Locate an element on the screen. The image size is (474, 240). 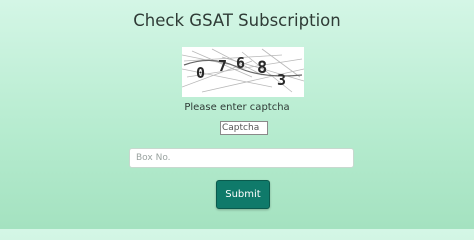
captcha-digit: 7 is located at coordinates (222, 66).